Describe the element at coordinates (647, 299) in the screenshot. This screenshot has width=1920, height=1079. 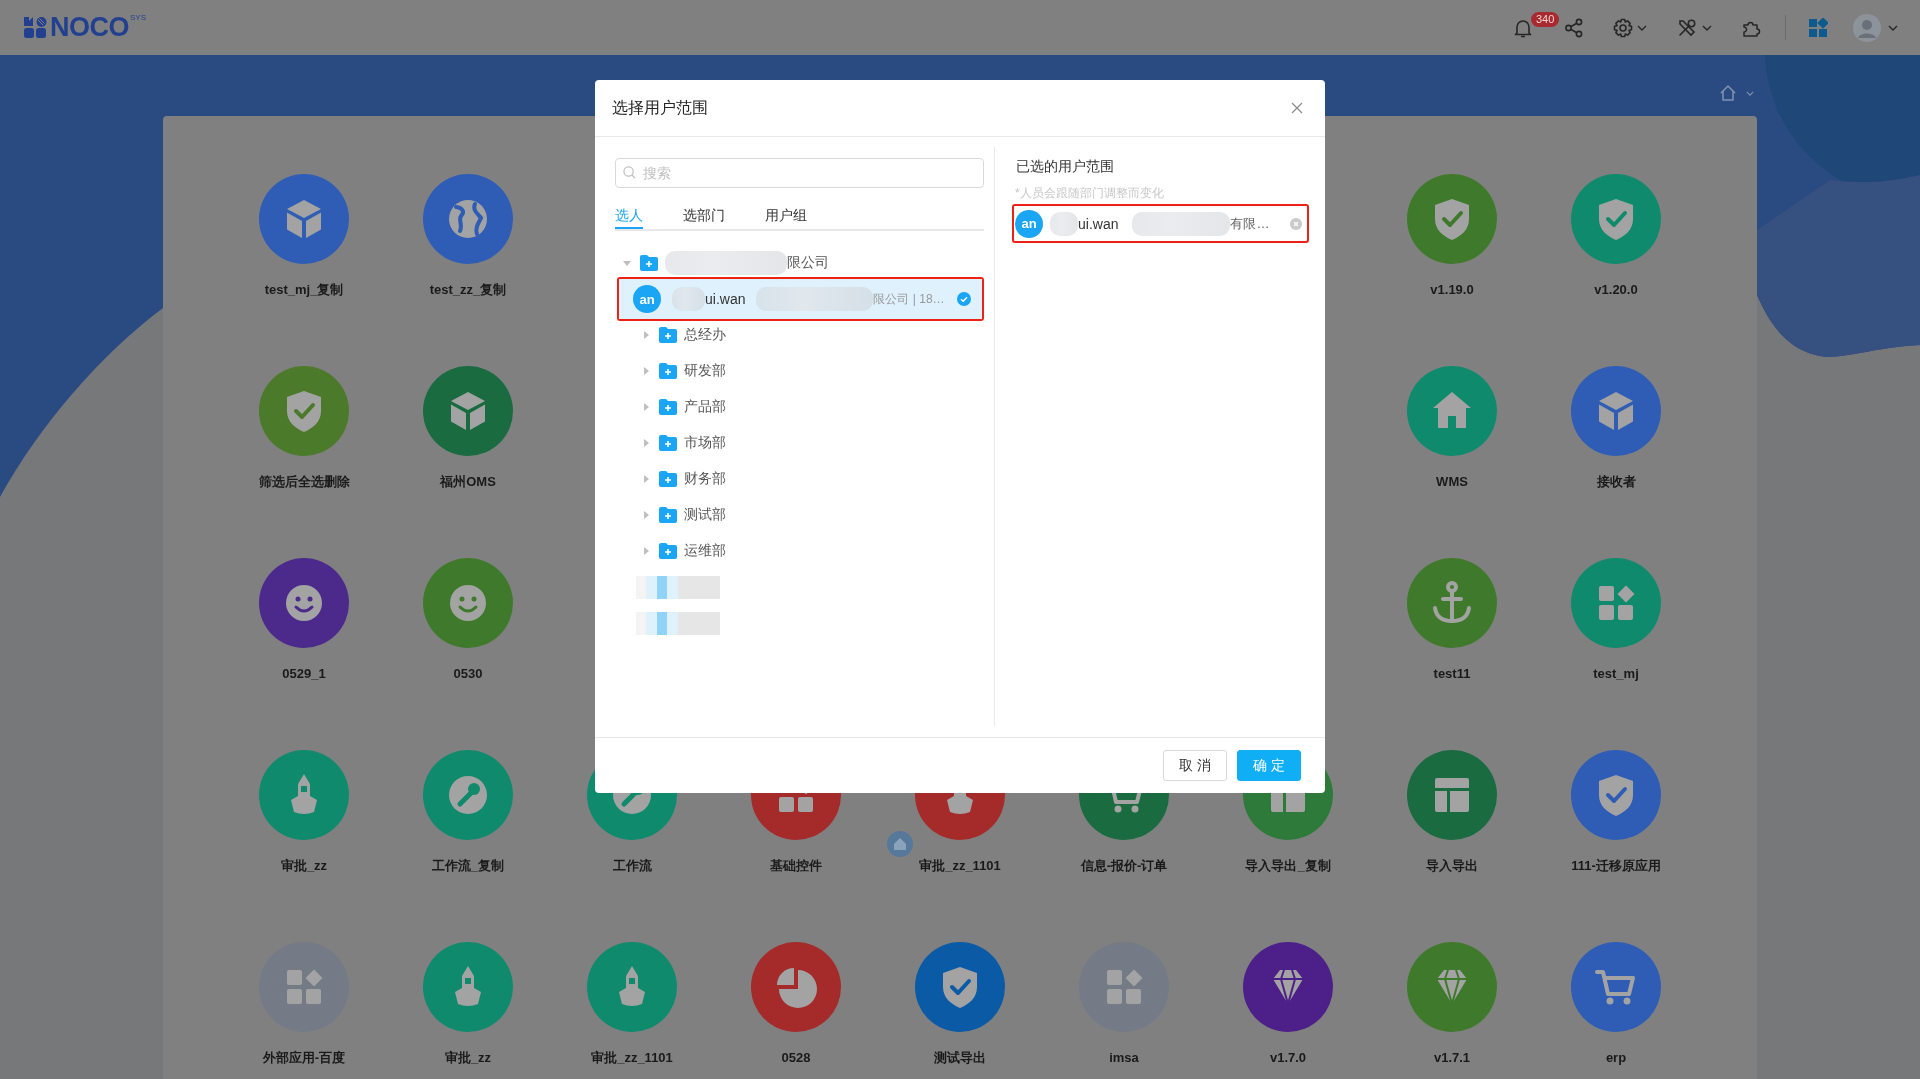
I see `user-avatar: an` at that location.